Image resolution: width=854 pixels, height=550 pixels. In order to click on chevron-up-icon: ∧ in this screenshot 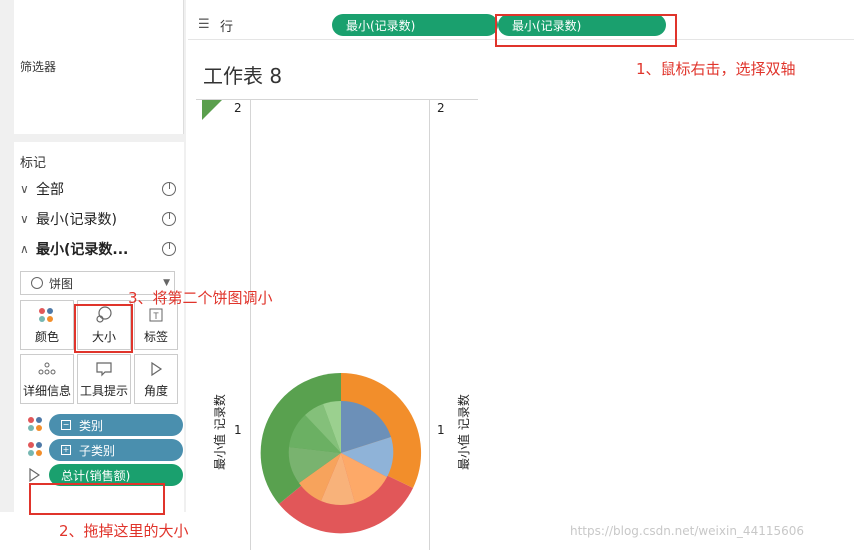, I will do `click(24, 249)`.